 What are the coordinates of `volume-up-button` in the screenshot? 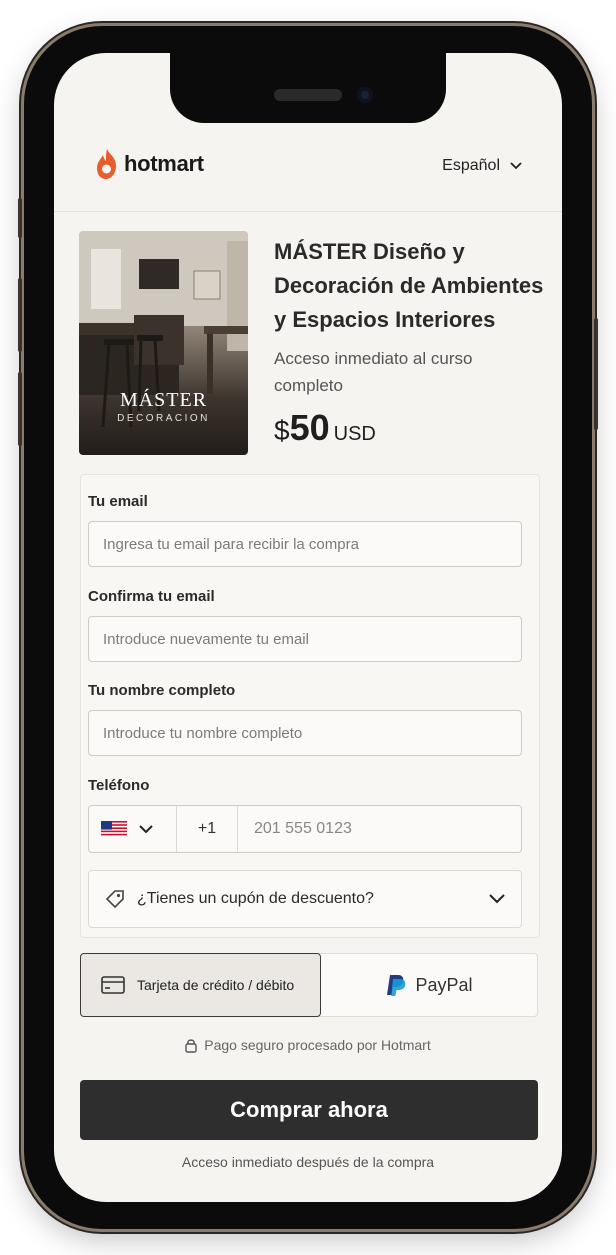 It's located at (20, 315).